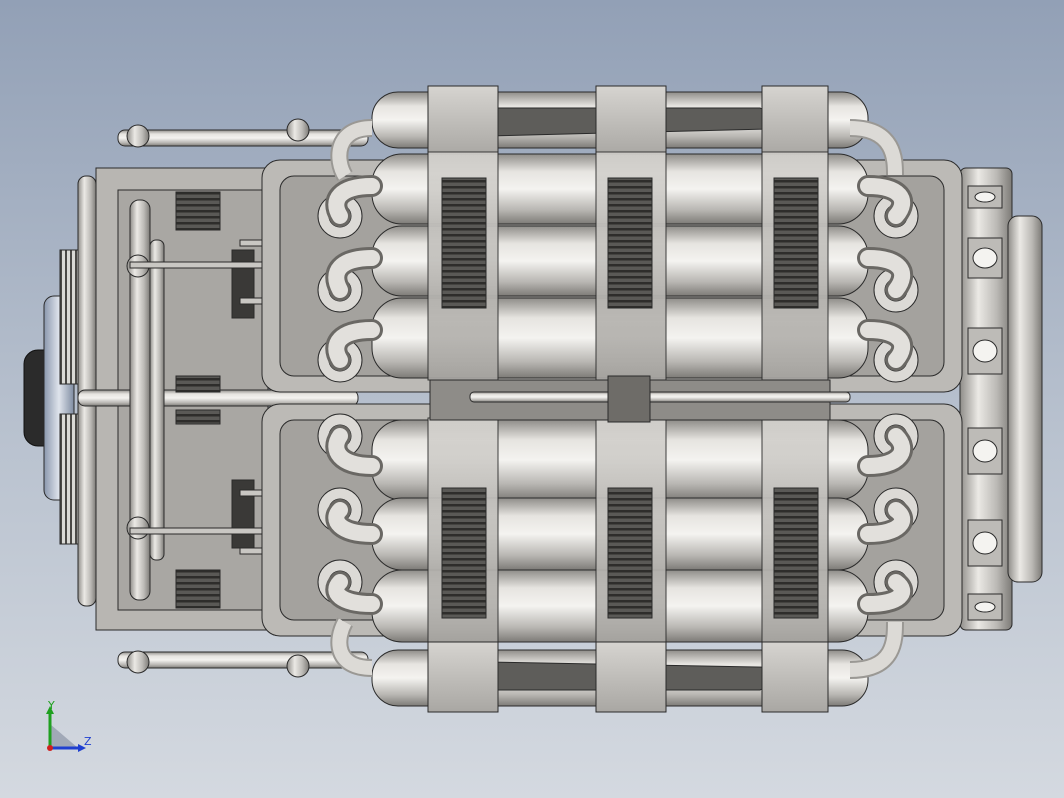 Image resolution: width=1064 pixels, height=798 pixels. Describe the element at coordinates (50, 748) in the screenshot. I see `triad-x-axis` at that location.